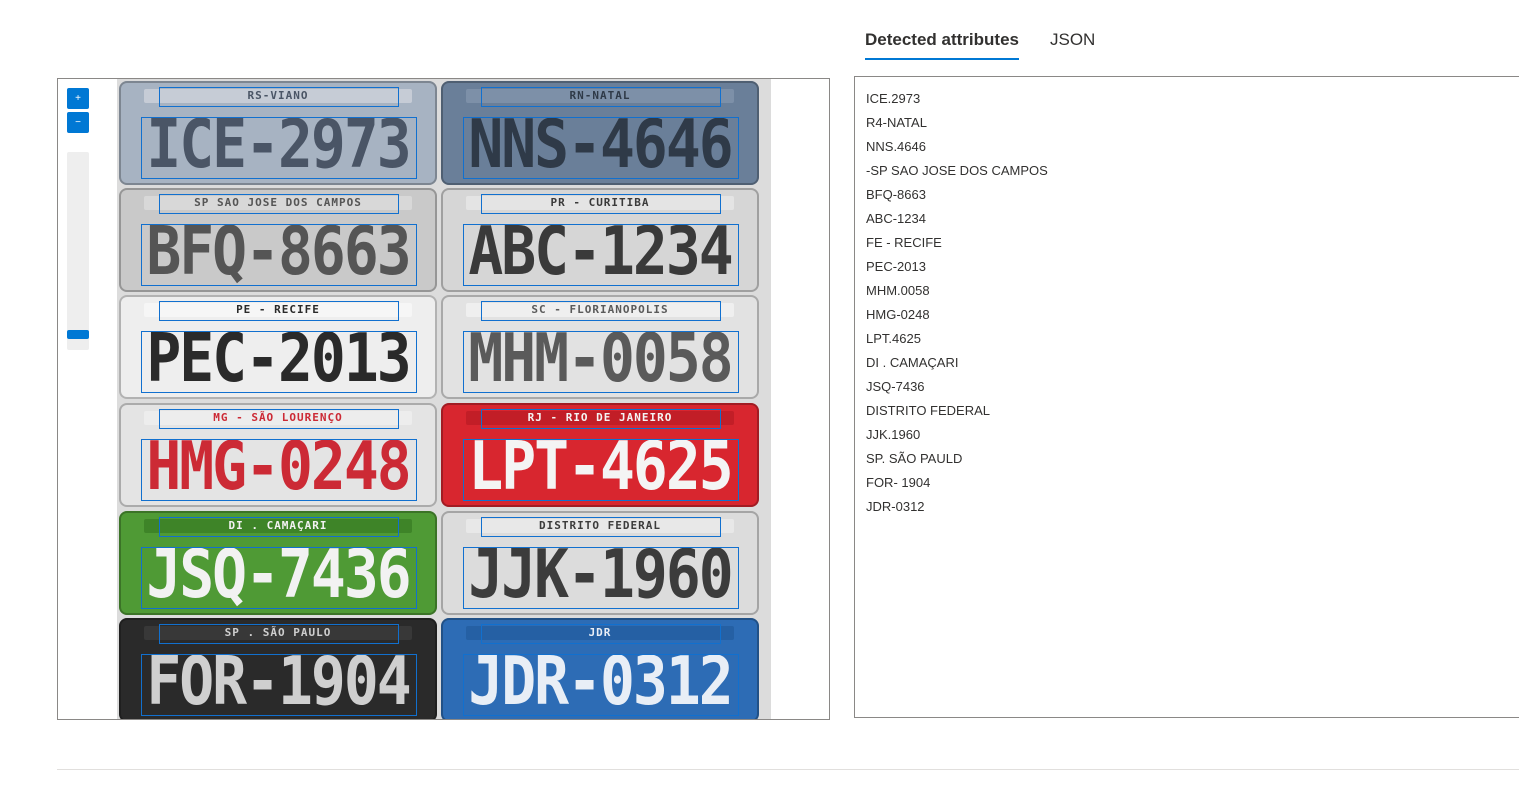 Image resolution: width=1519 pixels, height=786 pixels. I want to click on tab-json: JSON, so click(1072, 44).